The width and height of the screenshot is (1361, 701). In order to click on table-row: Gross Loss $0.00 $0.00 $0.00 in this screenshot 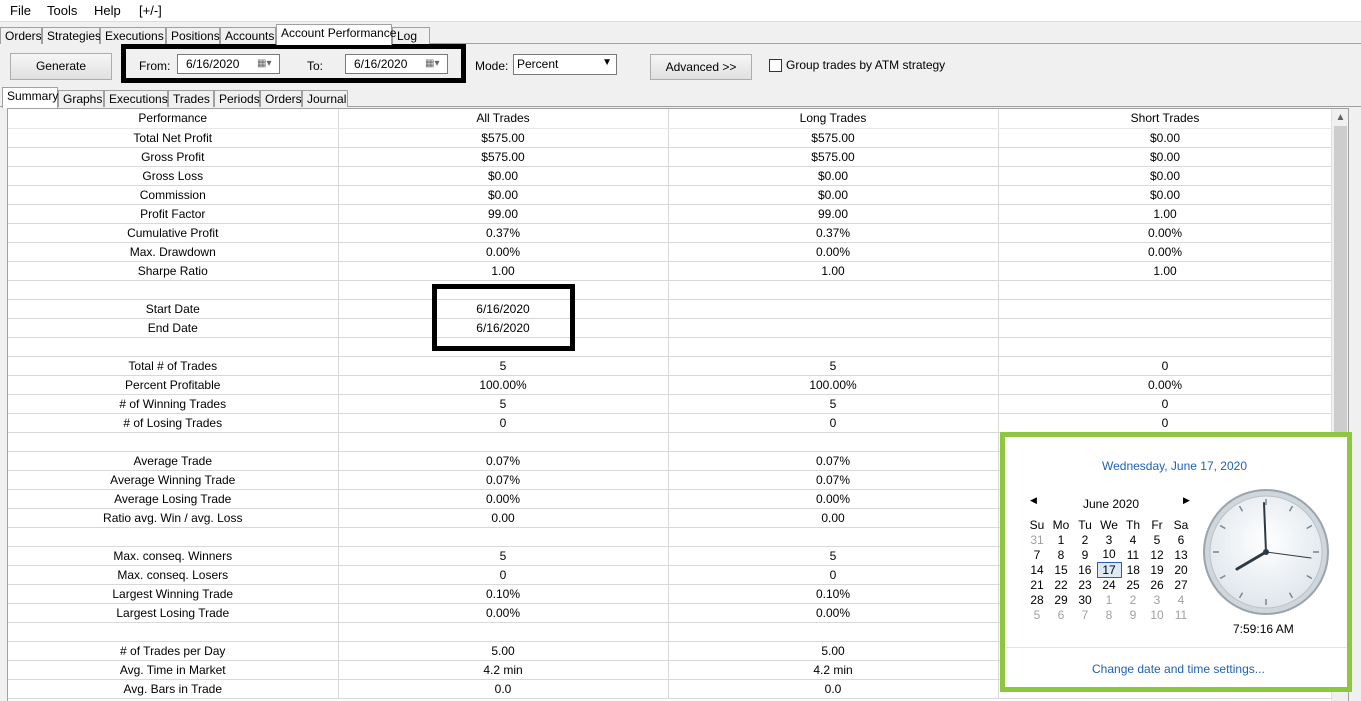, I will do `click(670, 176)`.